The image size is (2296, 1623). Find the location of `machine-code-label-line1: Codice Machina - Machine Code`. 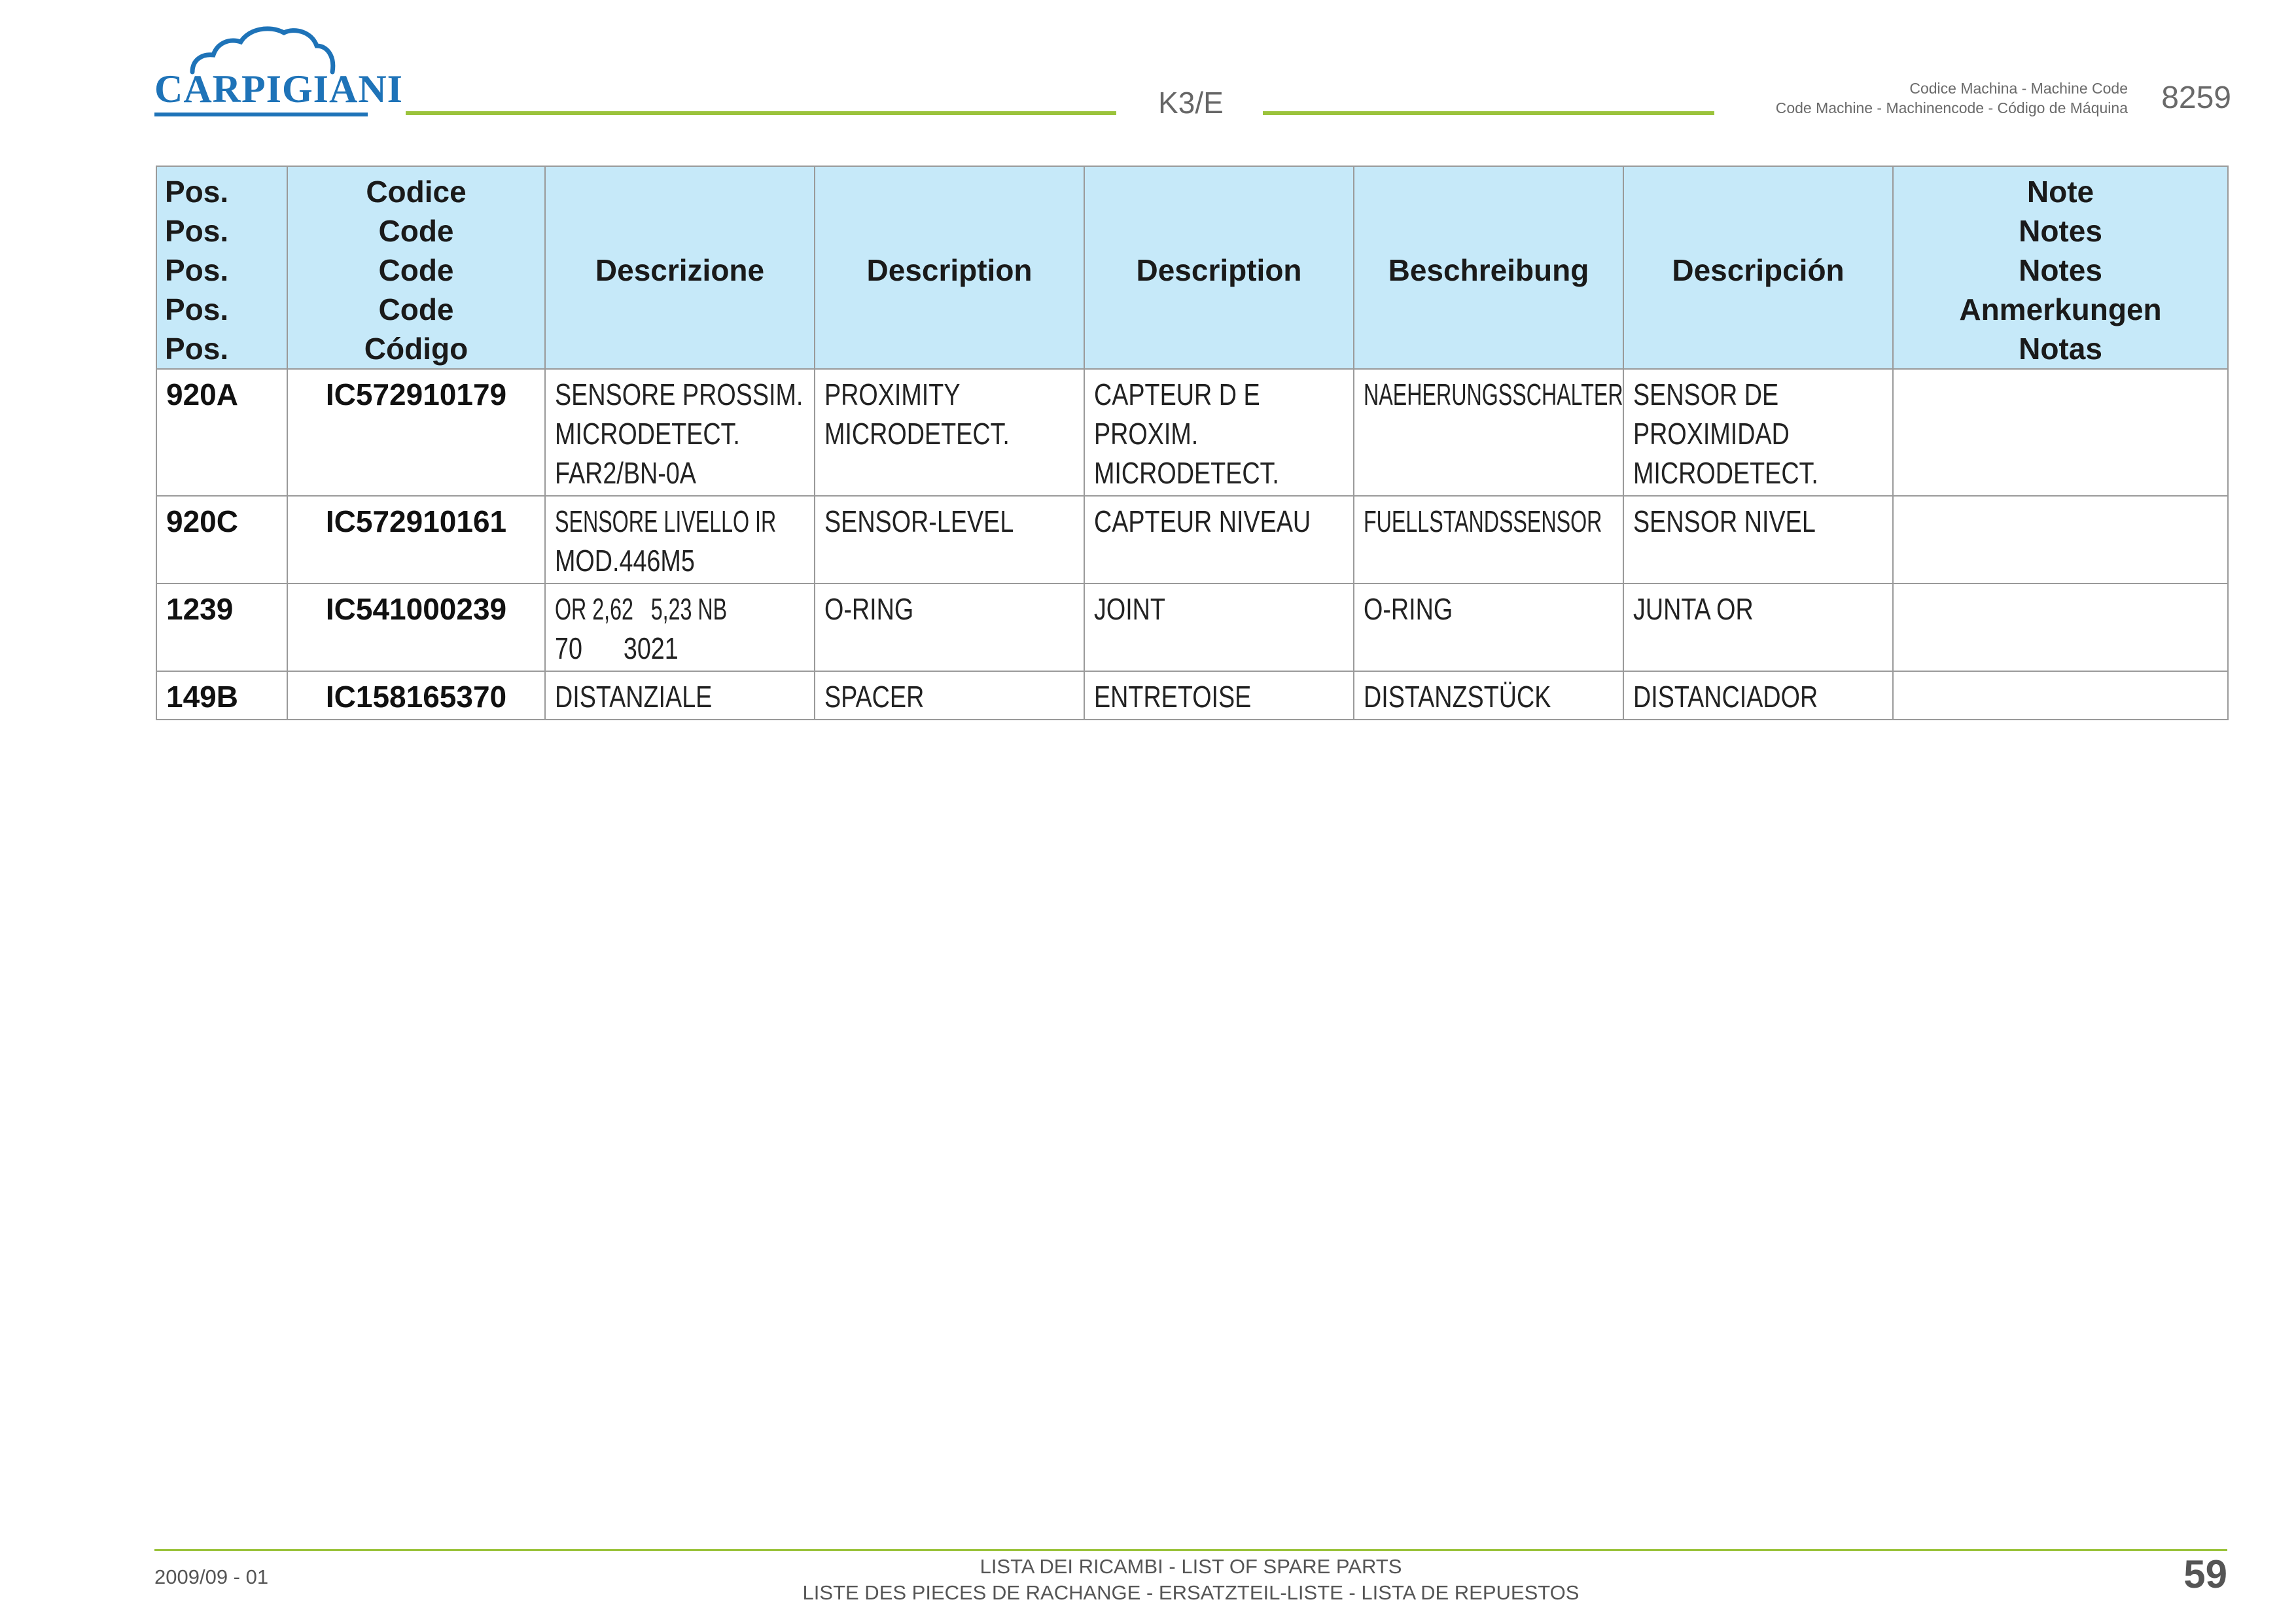

machine-code-label-line1: Codice Machina - Machine Code is located at coordinates (2019, 88).